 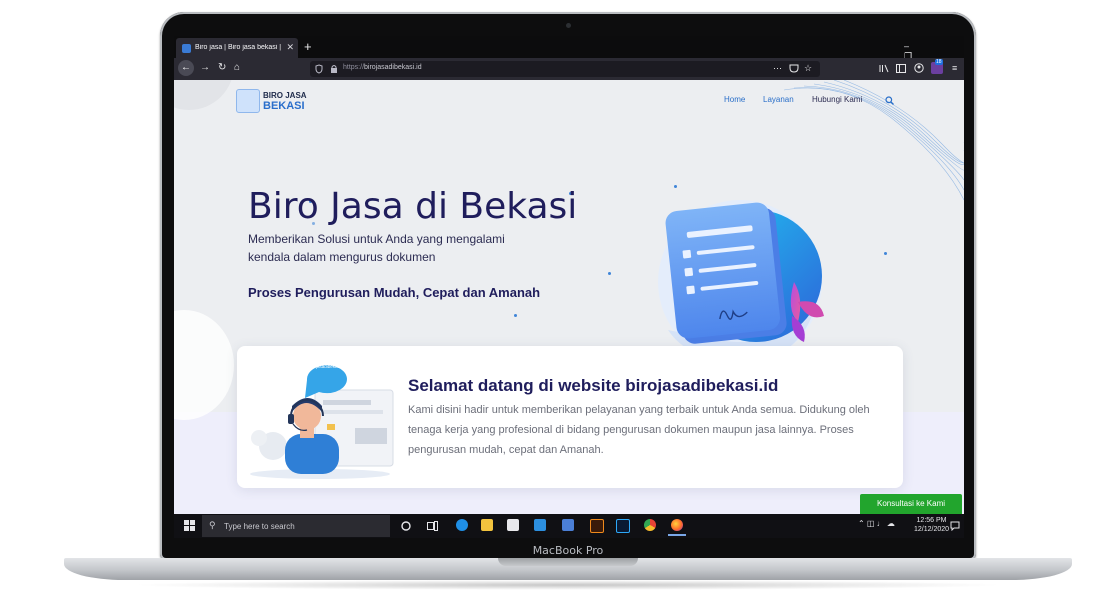 I want to click on active-app-indicator, so click(x=677, y=535).